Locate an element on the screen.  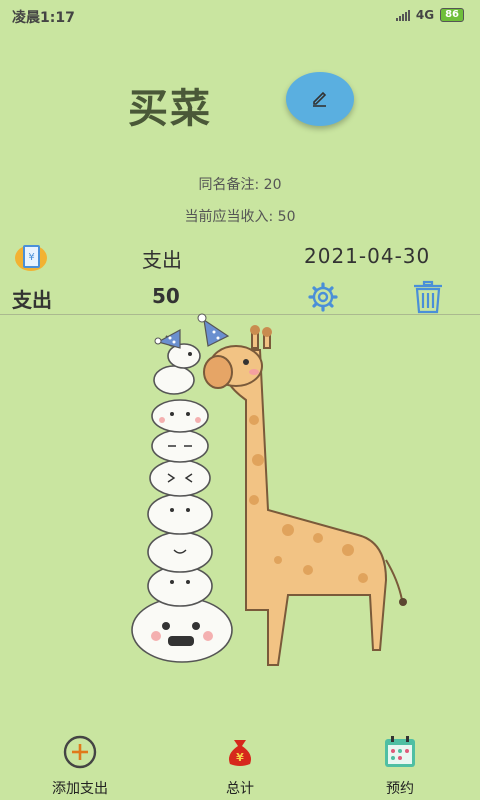
edit-button is located at coordinates (320, 99).